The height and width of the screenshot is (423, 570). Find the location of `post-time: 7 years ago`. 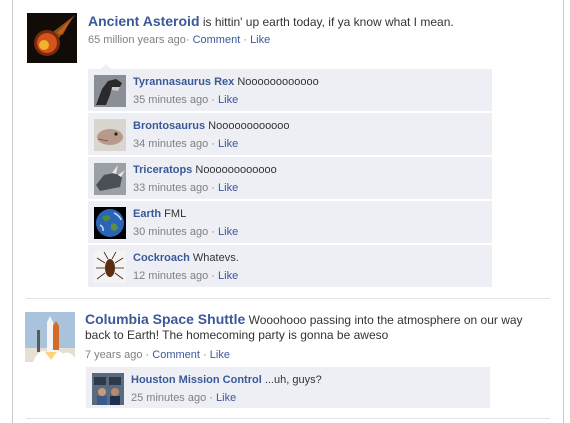

post-time: 7 years ago is located at coordinates (113, 355).